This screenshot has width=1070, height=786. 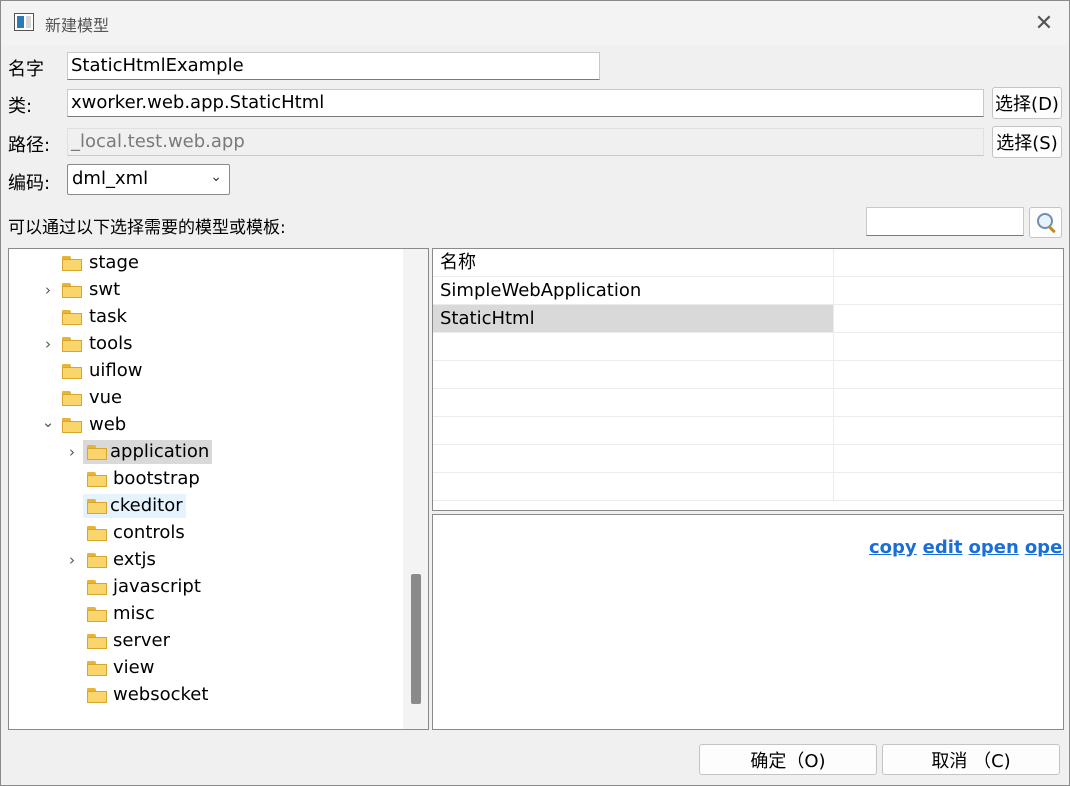 I want to click on ok-button: 确定（O), so click(x=788, y=759).